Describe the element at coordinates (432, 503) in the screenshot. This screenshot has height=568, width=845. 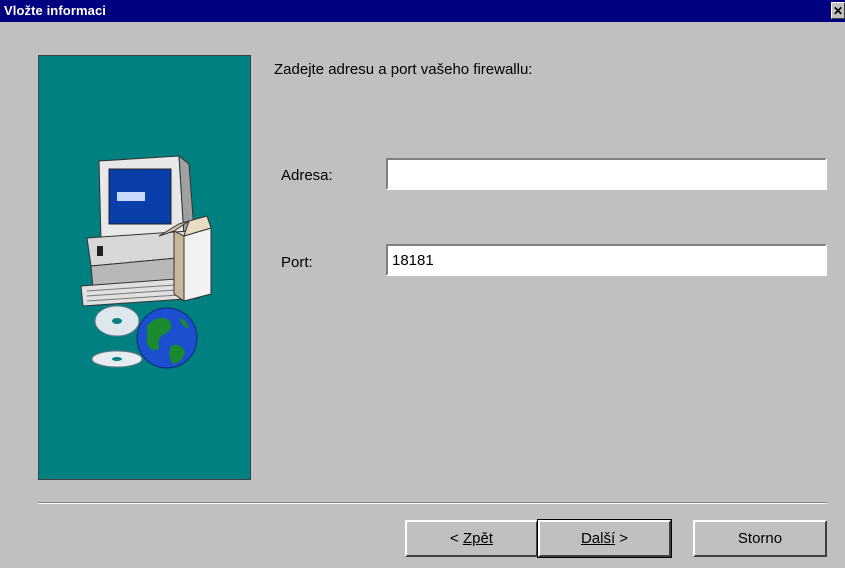
I see `divider` at that location.